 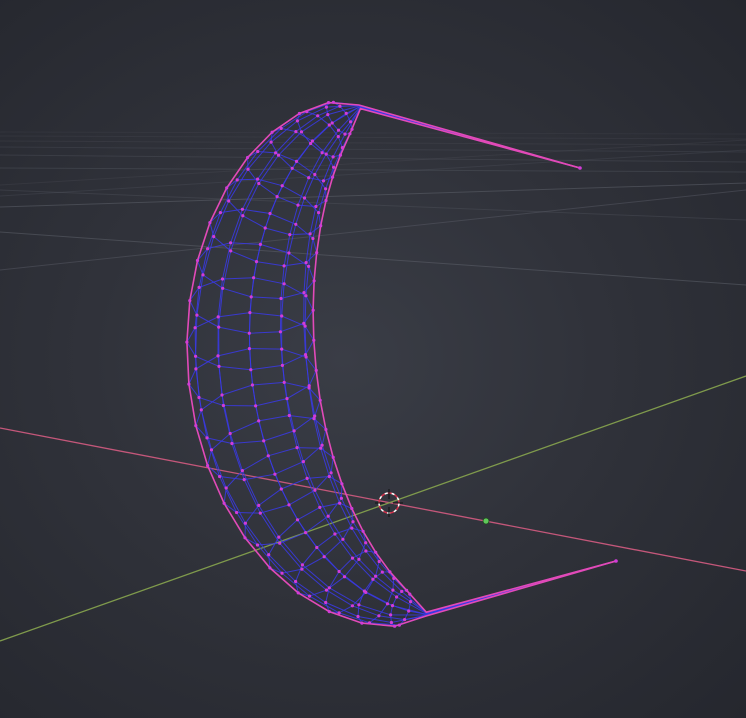 What do you see at coordinates (486, 521) in the screenshot?
I see `origin-point-icon` at bounding box center [486, 521].